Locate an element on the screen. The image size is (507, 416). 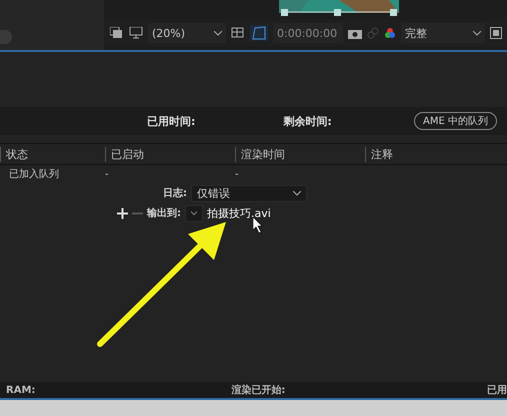
log-label: 日志: is located at coordinates (175, 193).